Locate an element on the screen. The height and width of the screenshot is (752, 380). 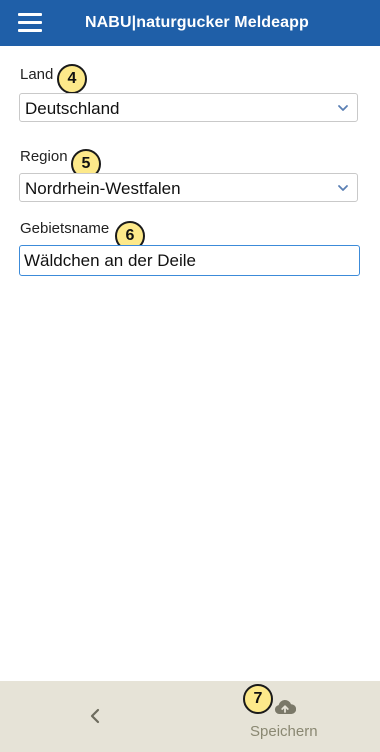
save-button-label: Speichern is located at coordinates (284, 731).